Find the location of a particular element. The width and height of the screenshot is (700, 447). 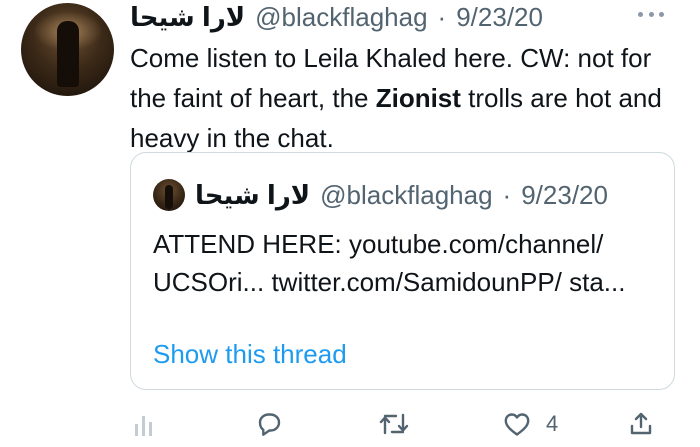

like-button: 4 is located at coordinates (530, 424).